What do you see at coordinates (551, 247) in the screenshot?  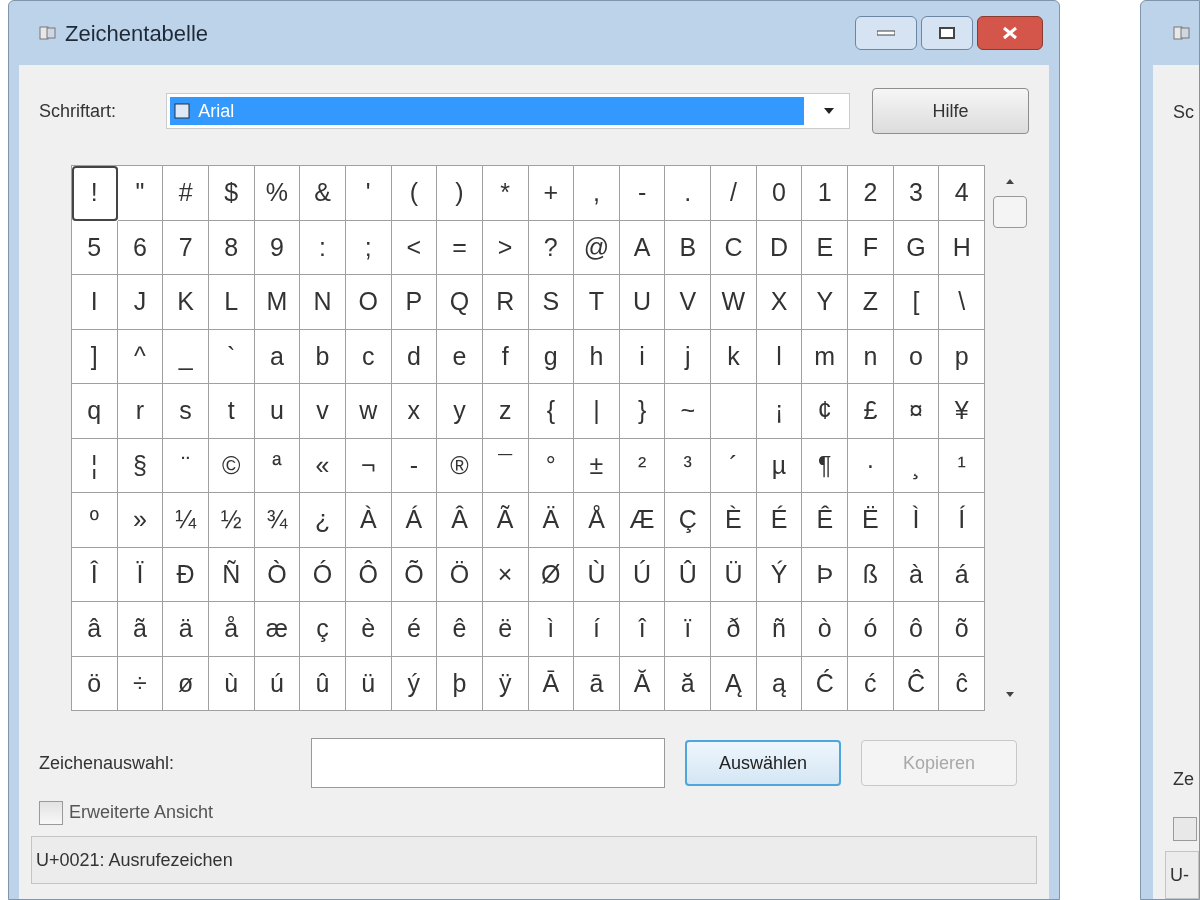 I see `character-cell: ?` at bounding box center [551, 247].